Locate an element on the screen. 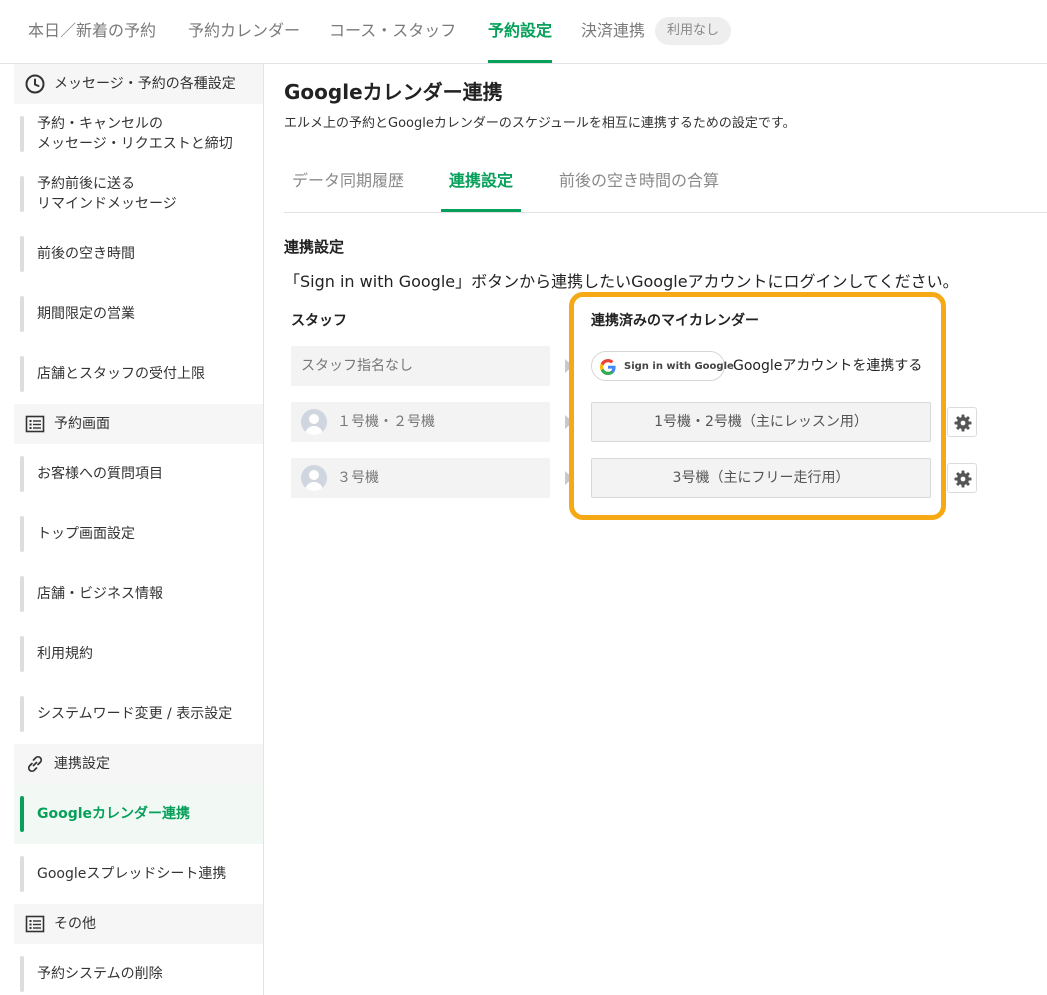 The image size is (1047, 995). sidebar-item-google-calendar: Googleカレンダー連携 is located at coordinates (138, 814).